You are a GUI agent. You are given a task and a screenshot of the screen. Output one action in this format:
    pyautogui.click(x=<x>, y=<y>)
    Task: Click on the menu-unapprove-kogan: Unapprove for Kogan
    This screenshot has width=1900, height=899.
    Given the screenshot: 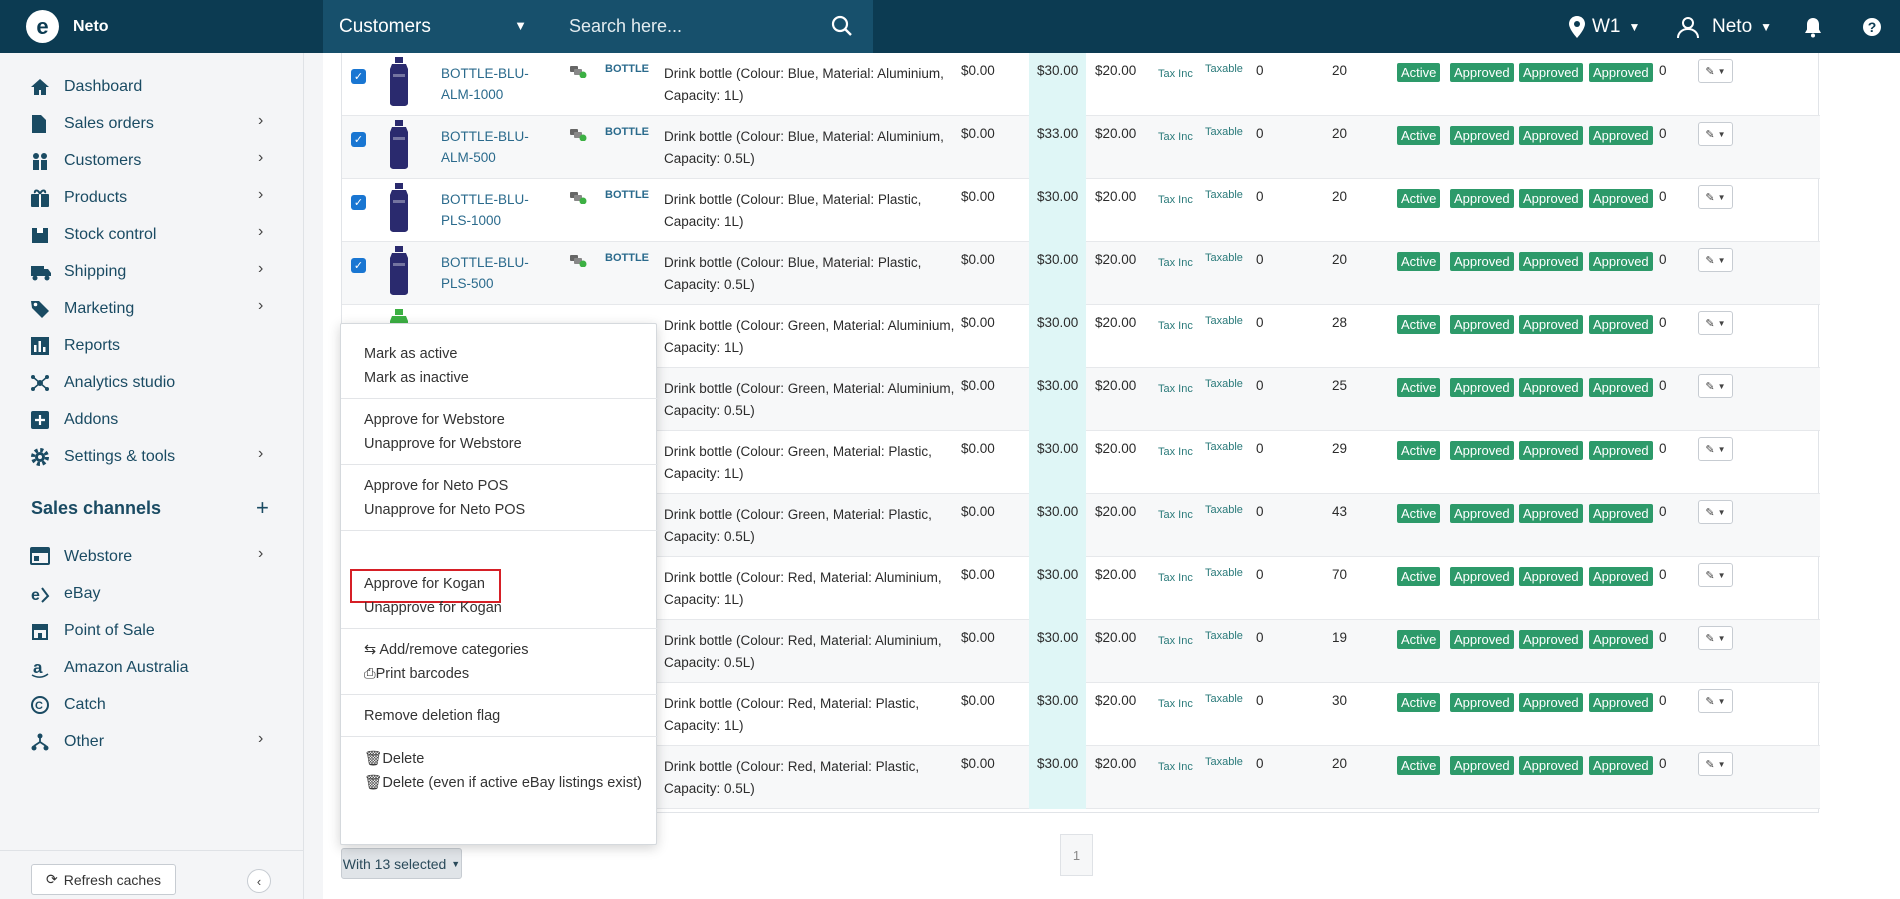 What is the action you would take?
    pyautogui.click(x=433, y=608)
    